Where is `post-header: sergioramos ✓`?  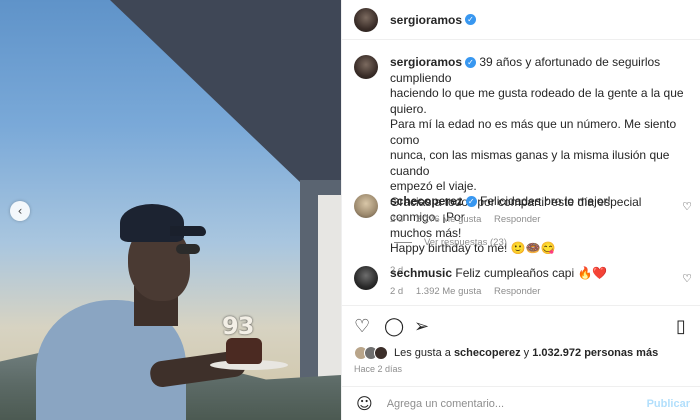 post-header: sergioramos ✓ is located at coordinates (521, 20).